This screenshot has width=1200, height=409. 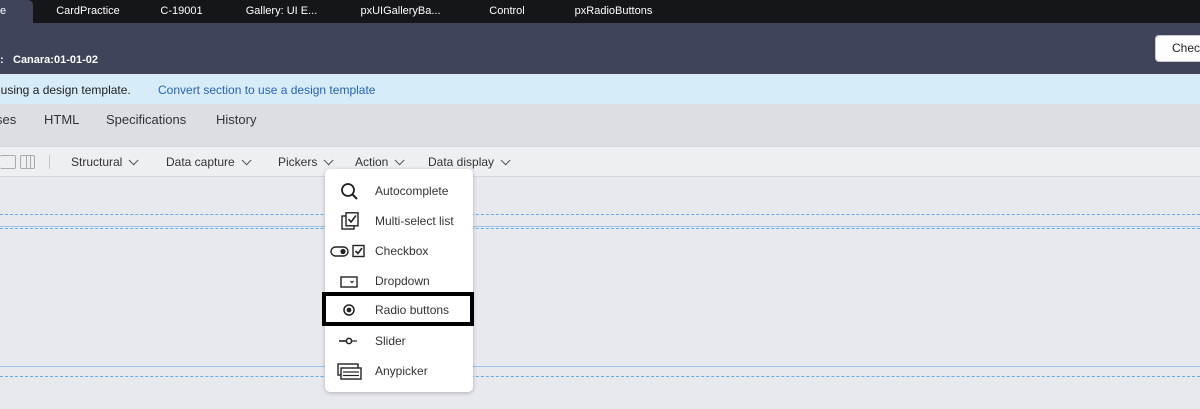 I want to click on add-column-icon, so click(x=27, y=162).